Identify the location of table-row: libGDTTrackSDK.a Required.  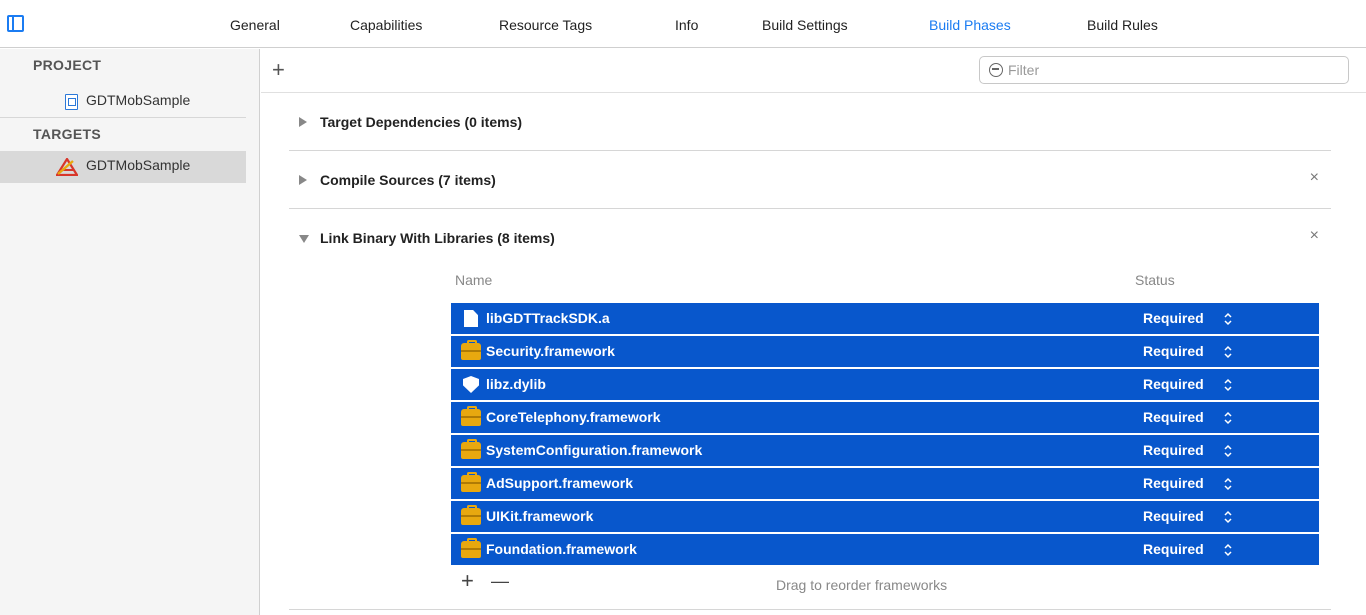
(885, 318).